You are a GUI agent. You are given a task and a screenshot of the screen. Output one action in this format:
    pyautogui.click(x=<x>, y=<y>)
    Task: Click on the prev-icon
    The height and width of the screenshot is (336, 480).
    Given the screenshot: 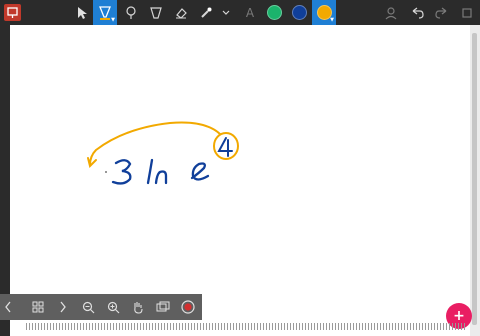 What is the action you would take?
    pyautogui.click(x=8, y=307)
    